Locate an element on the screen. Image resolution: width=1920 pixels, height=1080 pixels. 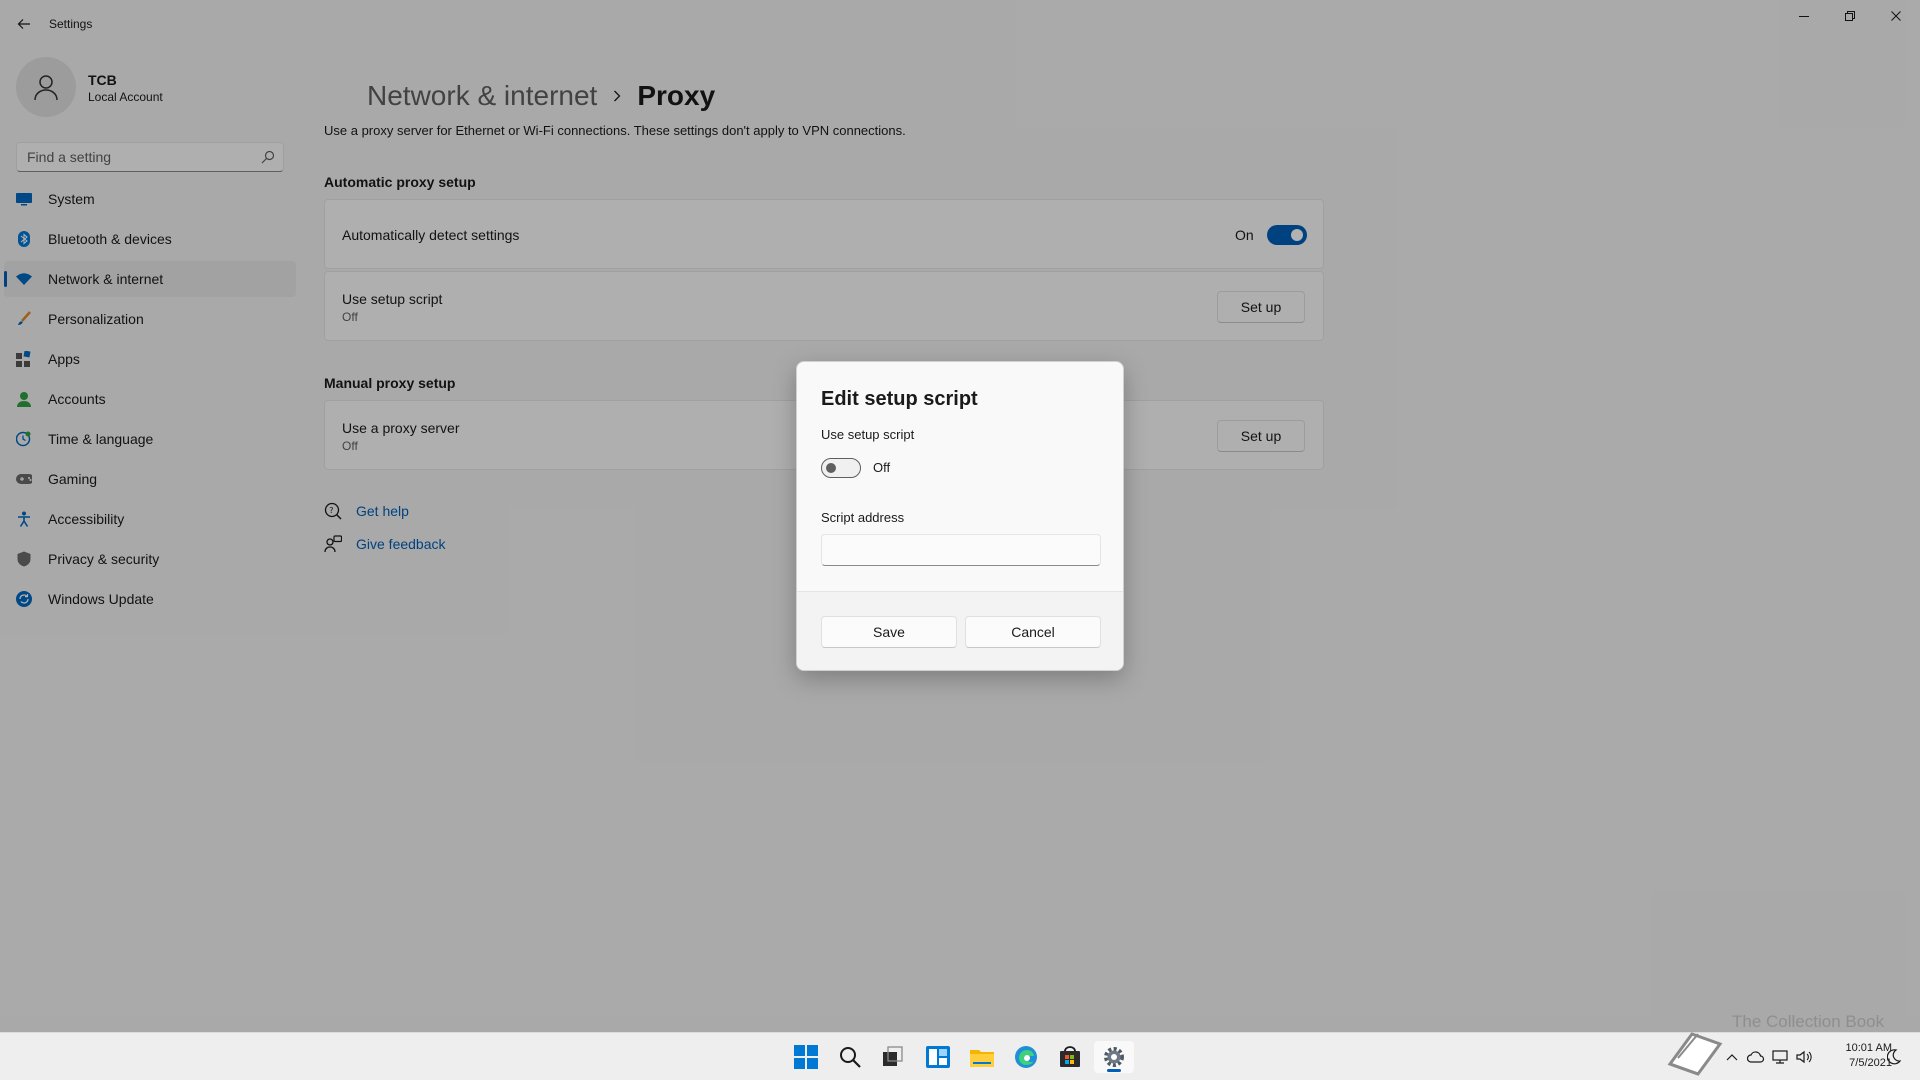
taskbar-clock: 10:01 AM 7/5/2021 is located at coordinates (1860, 1056).